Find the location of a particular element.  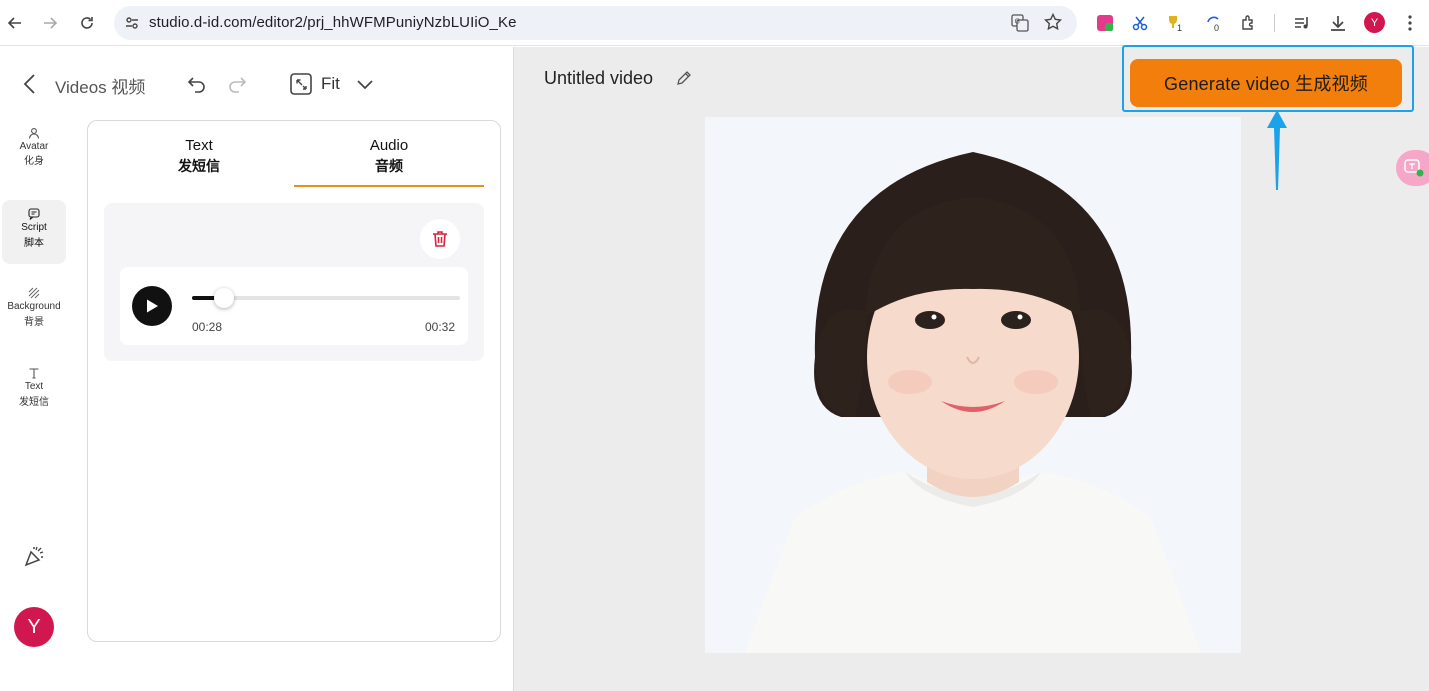

rail-item-text: Text 发短信 is located at coordinates (34, 392).